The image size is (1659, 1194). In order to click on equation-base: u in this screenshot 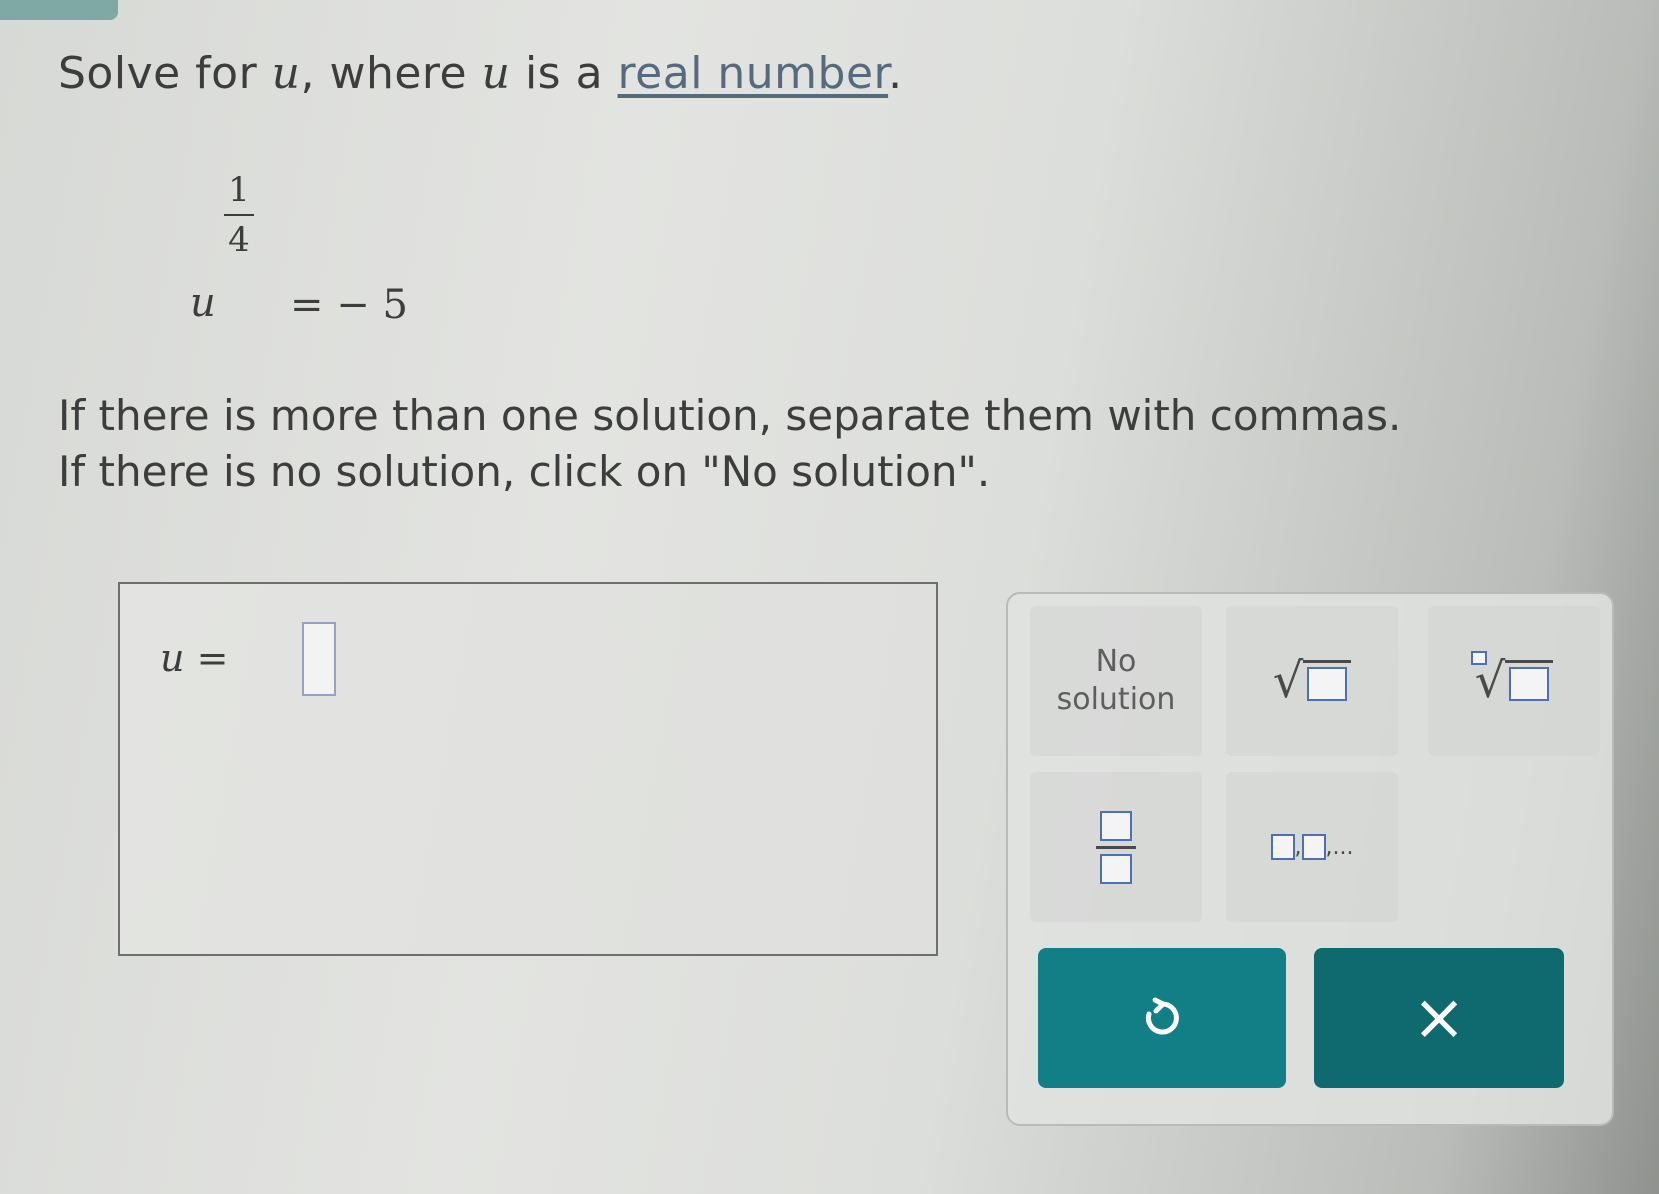, I will do `click(203, 303)`.